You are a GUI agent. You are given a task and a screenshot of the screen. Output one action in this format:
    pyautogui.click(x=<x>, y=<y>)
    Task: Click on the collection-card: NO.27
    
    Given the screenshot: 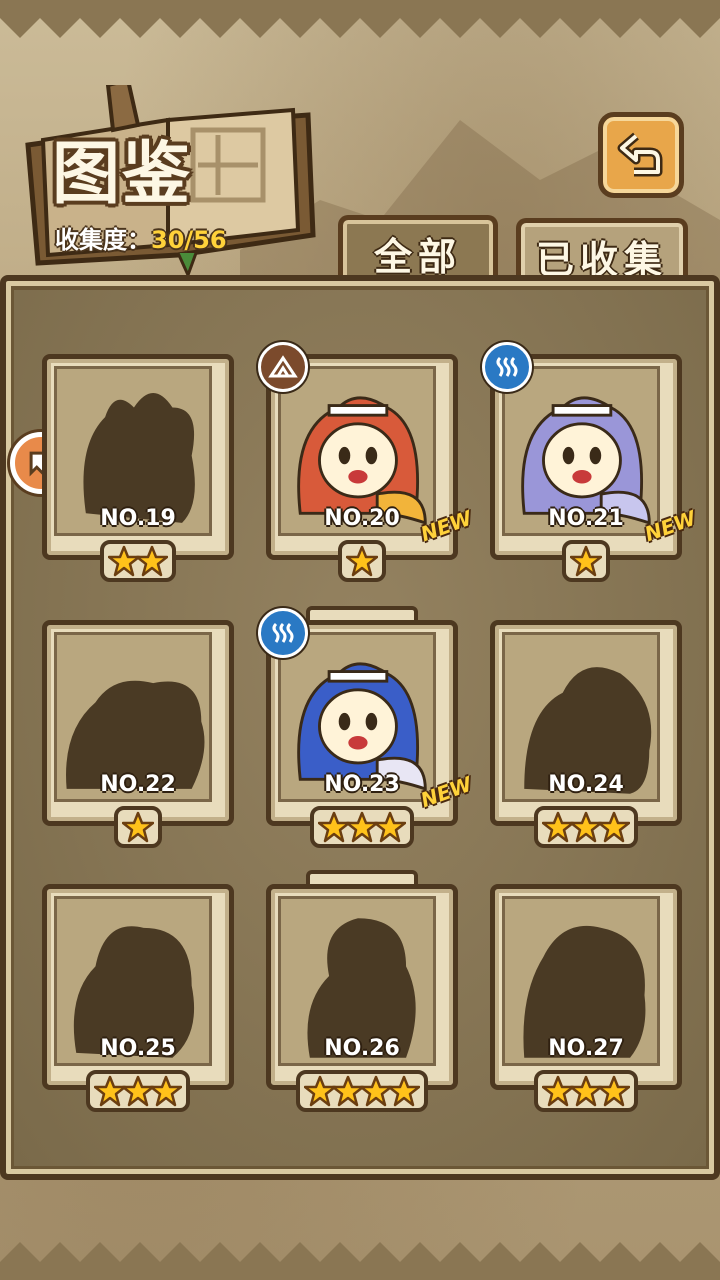 What is the action you would take?
    pyautogui.click(x=586, y=998)
    